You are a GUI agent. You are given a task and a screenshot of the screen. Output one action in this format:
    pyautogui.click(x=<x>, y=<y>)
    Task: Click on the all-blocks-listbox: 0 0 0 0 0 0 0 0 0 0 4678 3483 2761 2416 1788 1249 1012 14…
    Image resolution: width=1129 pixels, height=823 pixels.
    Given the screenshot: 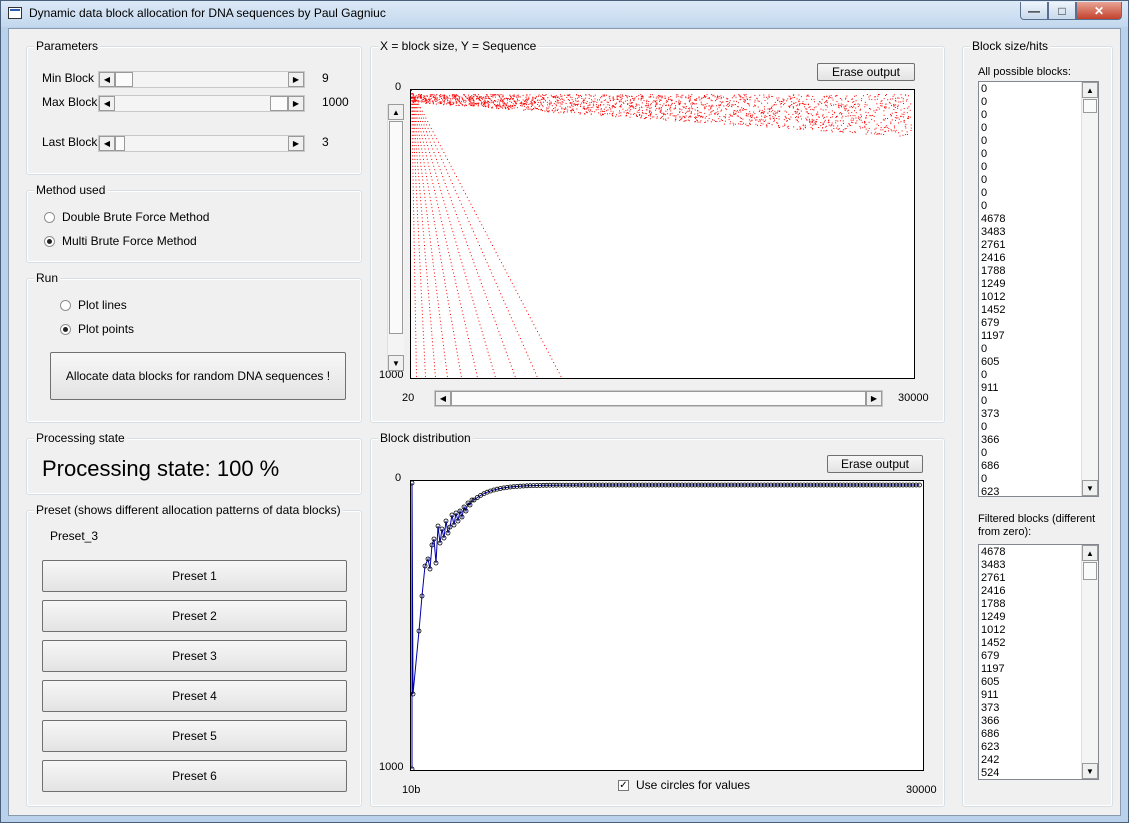 What is the action you would take?
    pyautogui.click(x=1038, y=289)
    